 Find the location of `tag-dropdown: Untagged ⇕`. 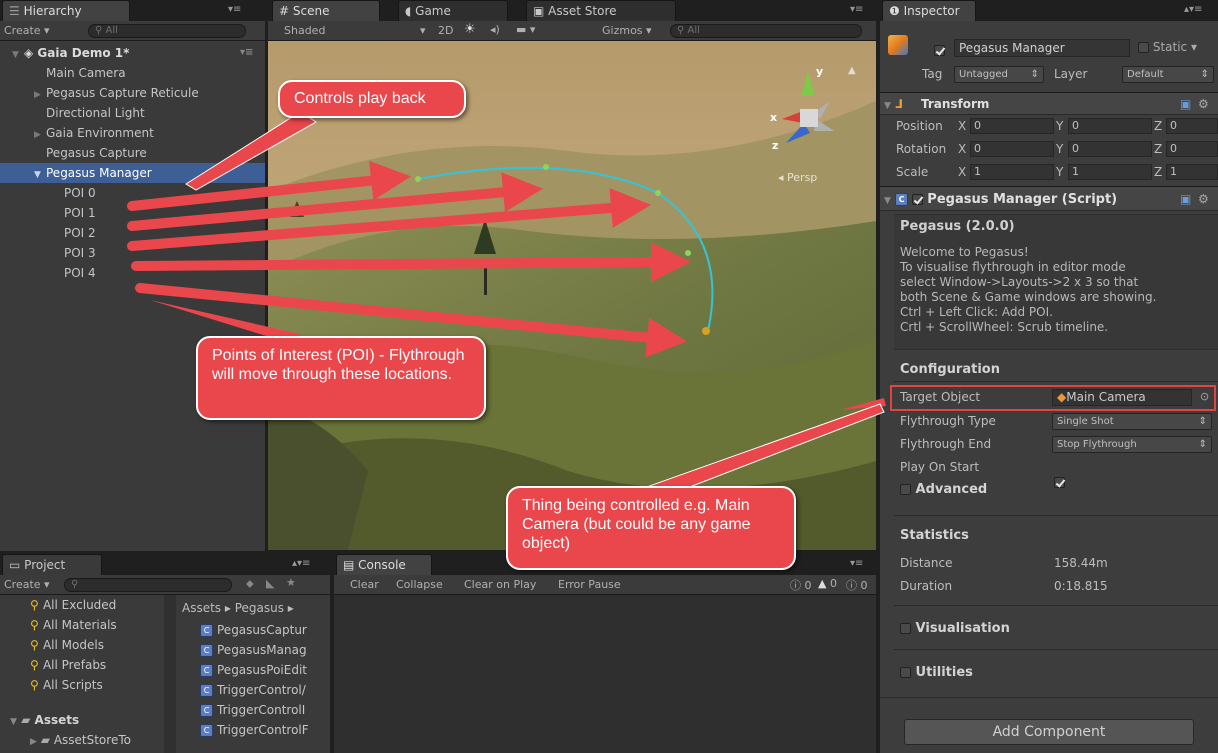

tag-dropdown: Untagged ⇕ is located at coordinates (999, 74).